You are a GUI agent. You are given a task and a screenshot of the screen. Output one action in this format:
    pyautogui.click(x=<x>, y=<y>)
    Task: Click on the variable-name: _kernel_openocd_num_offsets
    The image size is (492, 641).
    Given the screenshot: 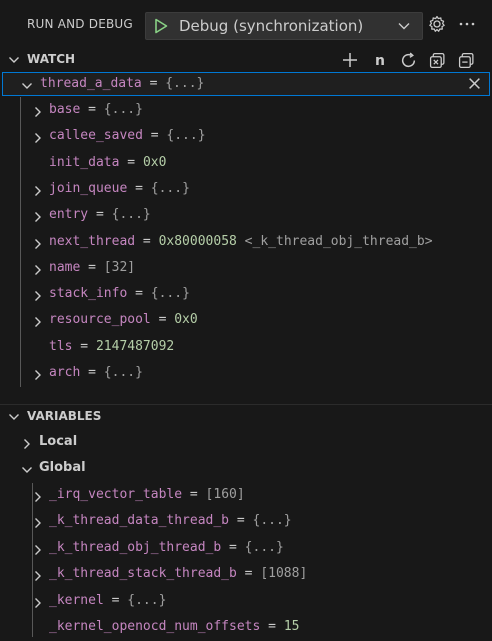 What is the action you would take?
    pyautogui.click(x=155, y=626)
    